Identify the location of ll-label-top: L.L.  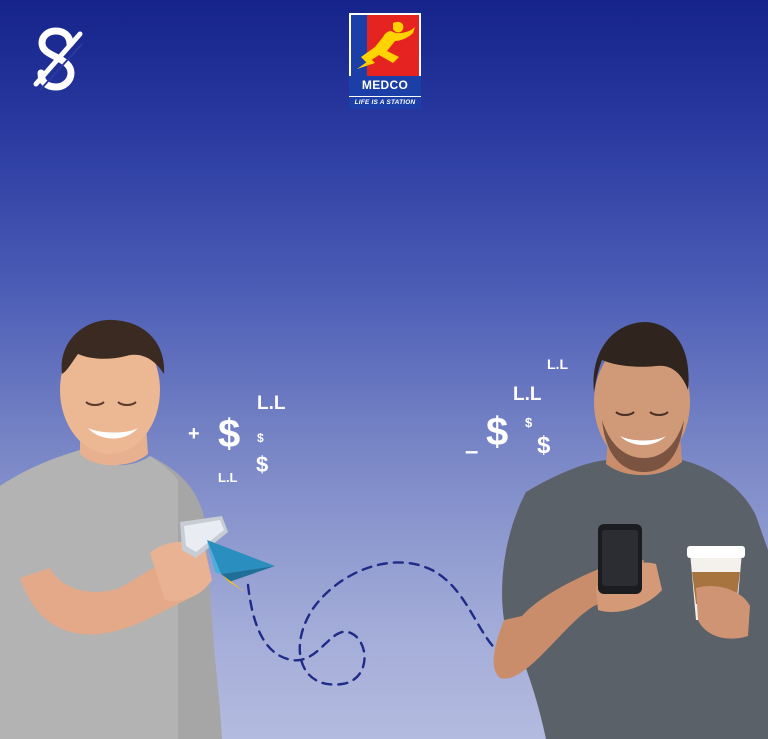
(271, 403).